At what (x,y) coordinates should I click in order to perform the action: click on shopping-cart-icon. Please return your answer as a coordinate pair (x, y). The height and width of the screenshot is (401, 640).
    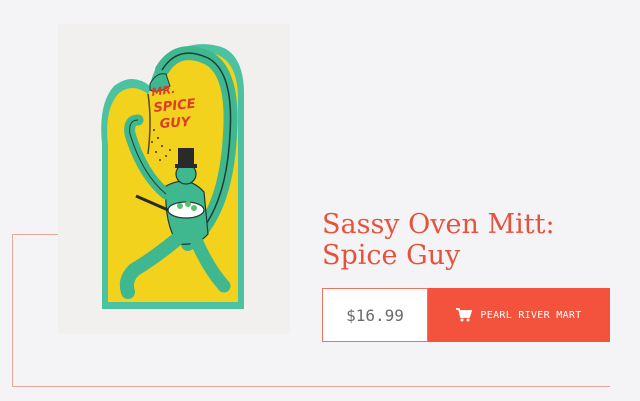
    Looking at the image, I should click on (464, 315).